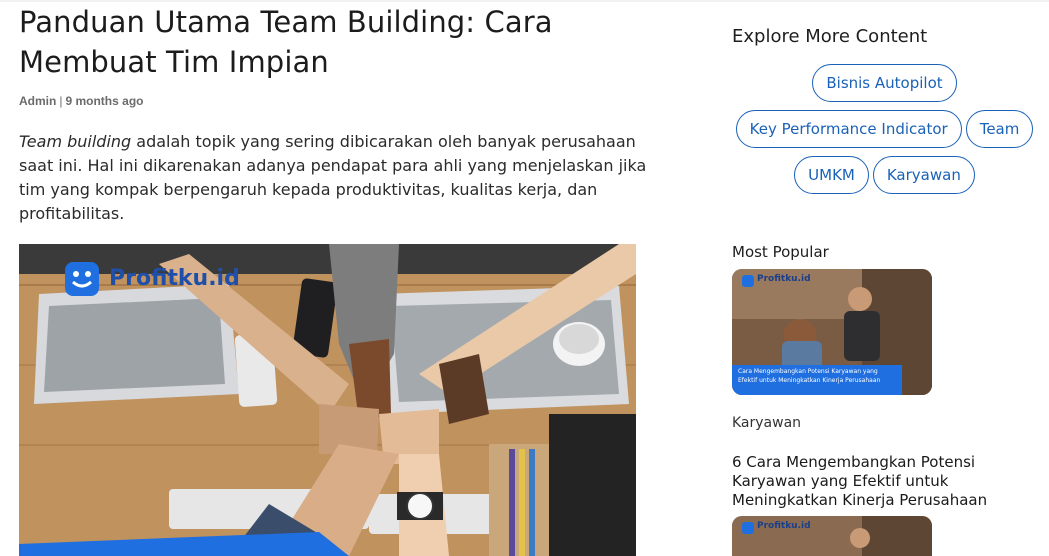  I want to click on tag-row: Bisnis Autopilot, so click(884, 83).